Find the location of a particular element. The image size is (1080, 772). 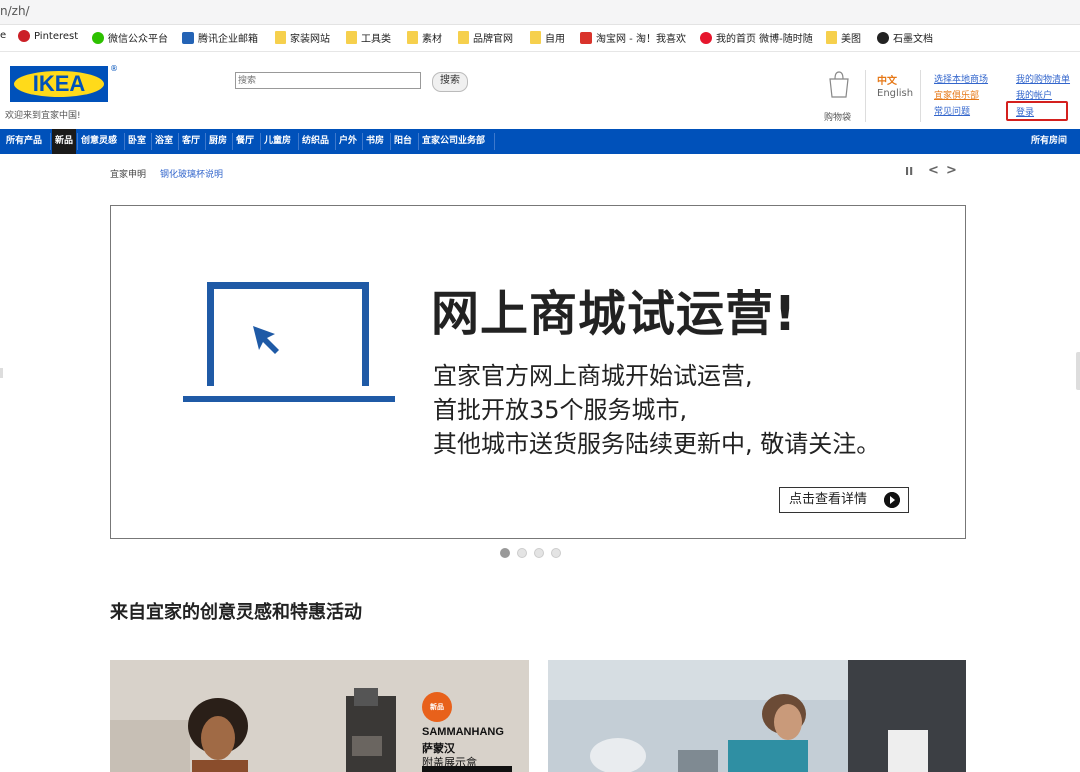

choose-store-link: 选择本地商场 is located at coordinates (961, 78).